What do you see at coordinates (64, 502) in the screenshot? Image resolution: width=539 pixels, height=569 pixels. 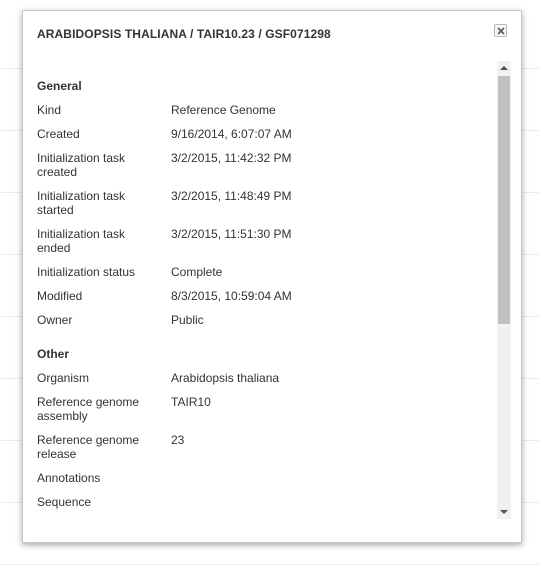 I see `field-label-sequence: Sequence` at bounding box center [64, 502].